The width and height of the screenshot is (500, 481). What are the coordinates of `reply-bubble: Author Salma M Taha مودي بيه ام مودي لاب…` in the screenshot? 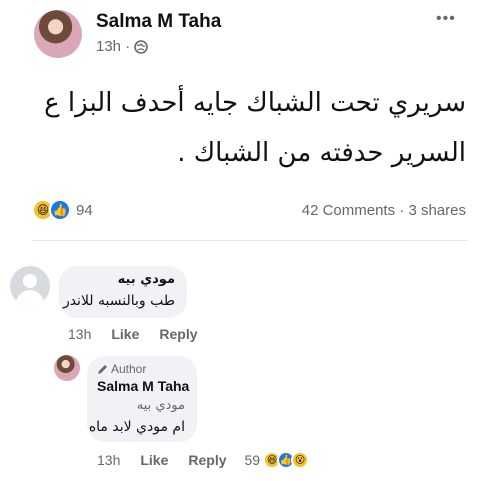 It's located at (142, 399).